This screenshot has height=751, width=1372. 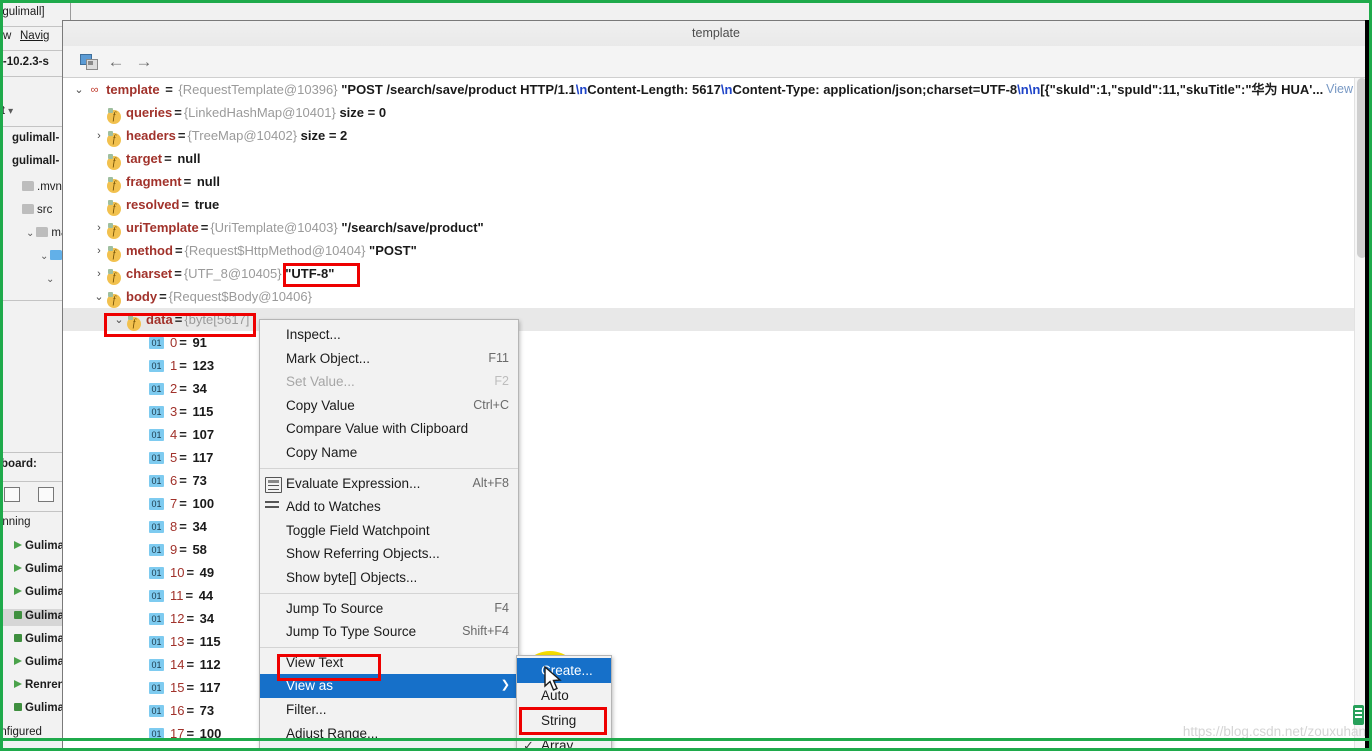 What do you see at coordinates (144, 62) in the screenshot?
I see `arrow-right-icon: →` at bounding box center [144, 62].